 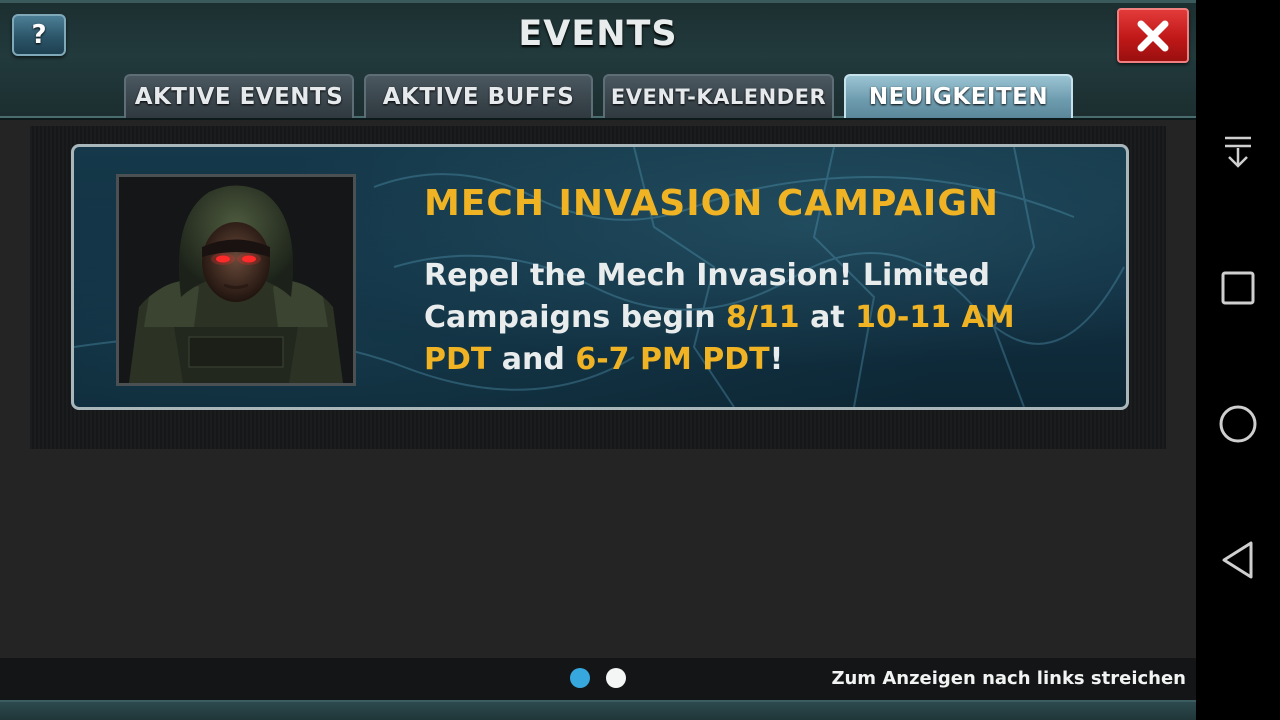 What do you see at coordinates (712, 203) in the screenshot?
I see `event-title: MECH INVASION CAMPAIGN` at bounding box center [712, 203].